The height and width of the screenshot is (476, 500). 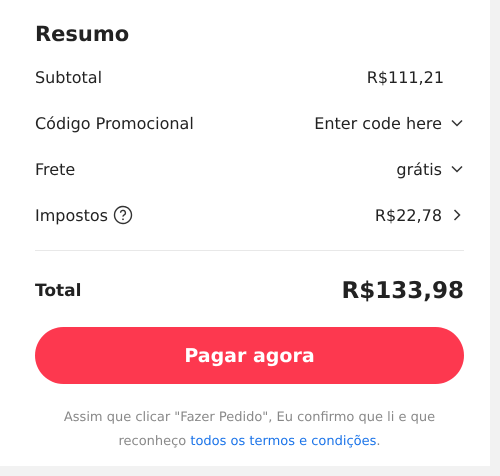 I want to click on dropdown-toggle: grátis, so click(x=430, y=169).